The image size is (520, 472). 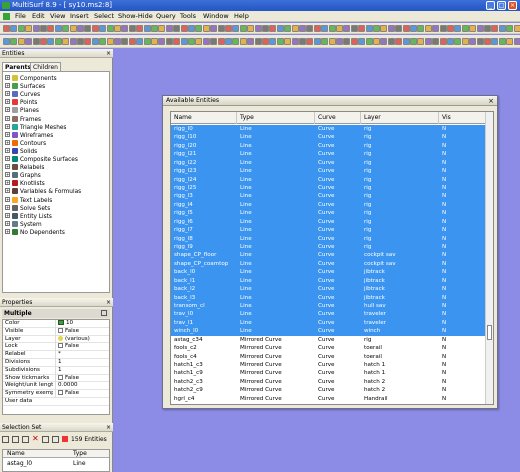 What do you see at coordinates (329, 196) in the screenshot?
I see `table-row: rigg_l3 Line Curve rig N` at bounding box center [329, 196].